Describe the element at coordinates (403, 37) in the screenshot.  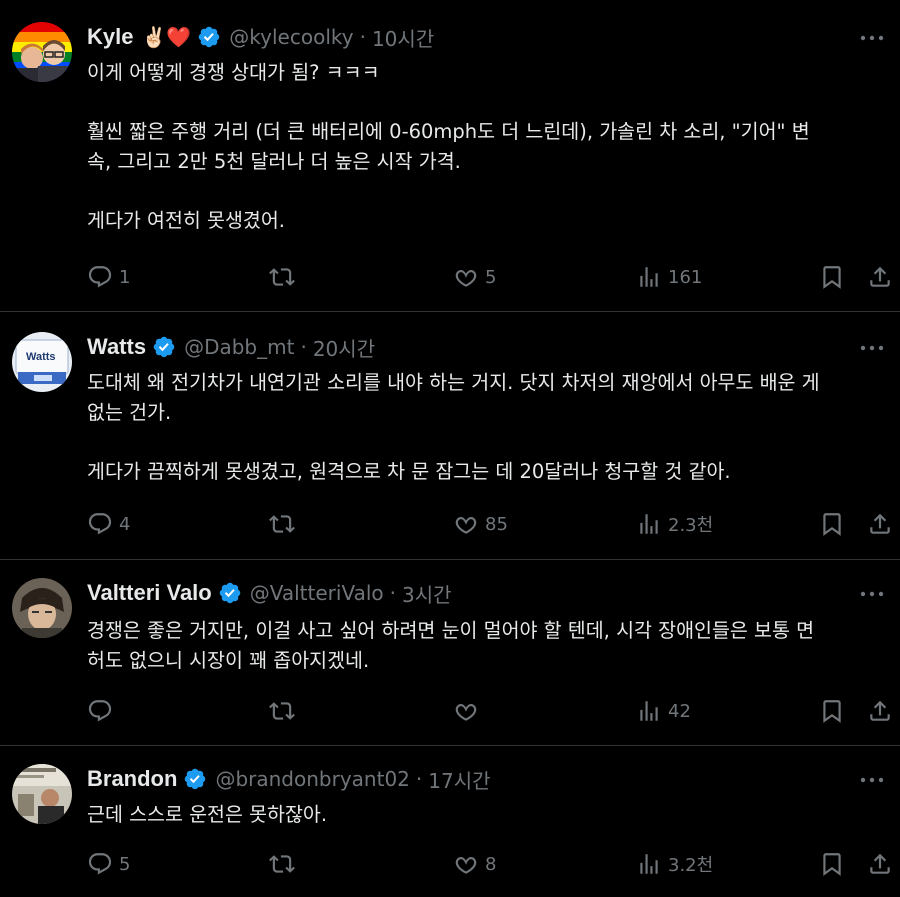
I see `timestamp: 10시간` at that location.